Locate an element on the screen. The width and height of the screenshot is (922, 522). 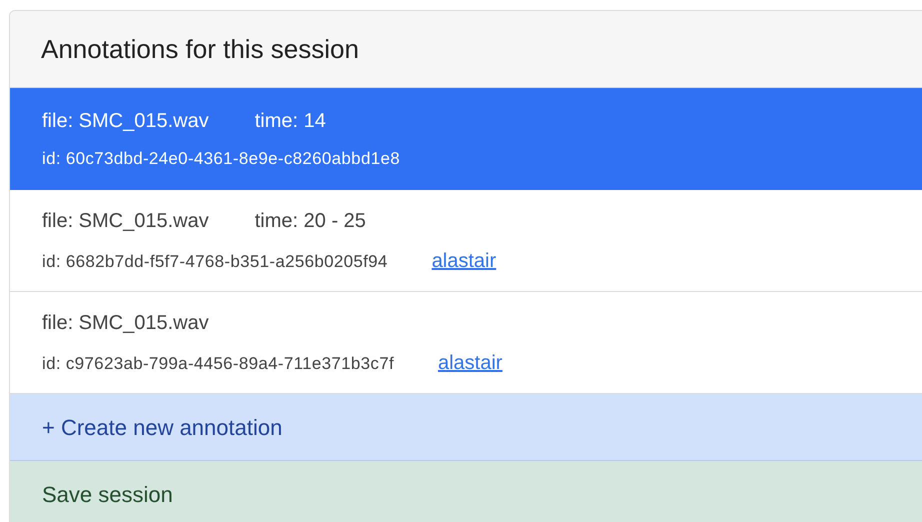
time-label: time: 20 - 25 is located at coordinates (310, 221).